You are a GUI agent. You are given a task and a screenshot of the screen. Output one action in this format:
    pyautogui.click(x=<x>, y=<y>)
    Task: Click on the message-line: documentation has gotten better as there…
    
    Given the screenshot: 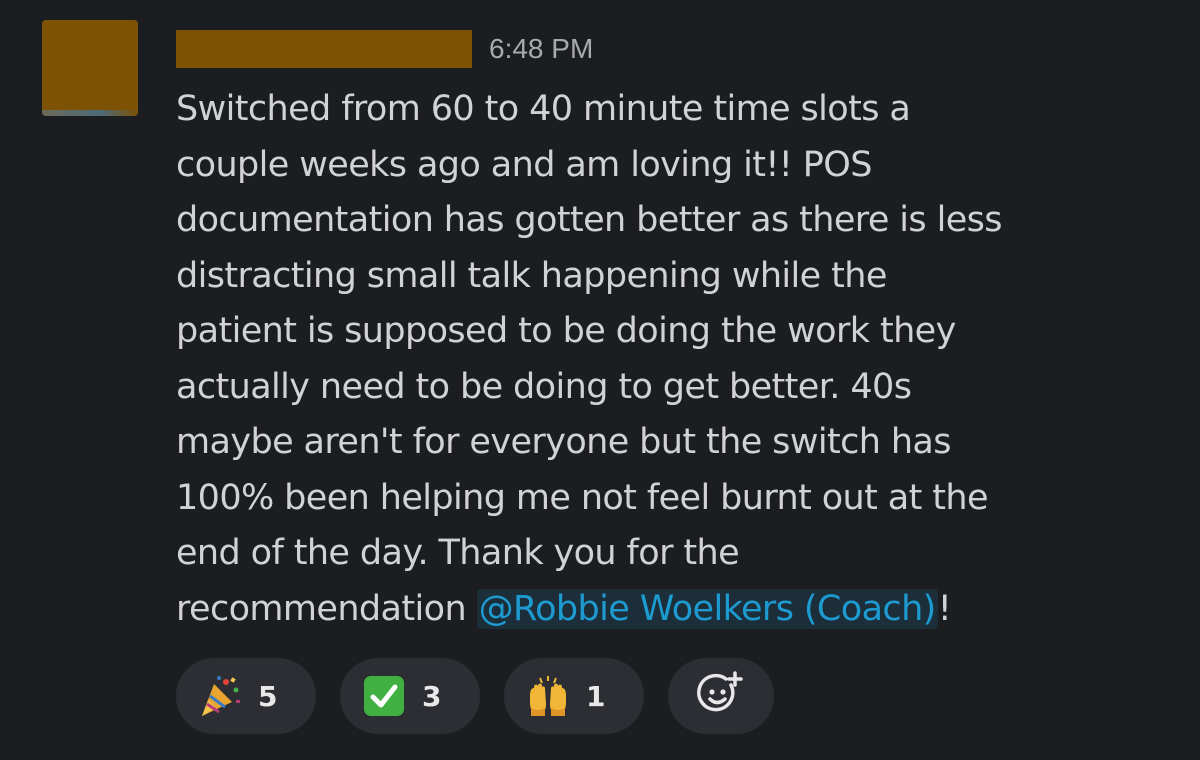 What is the action you would take?
    pyautogui.click(x=589, y=220)
    